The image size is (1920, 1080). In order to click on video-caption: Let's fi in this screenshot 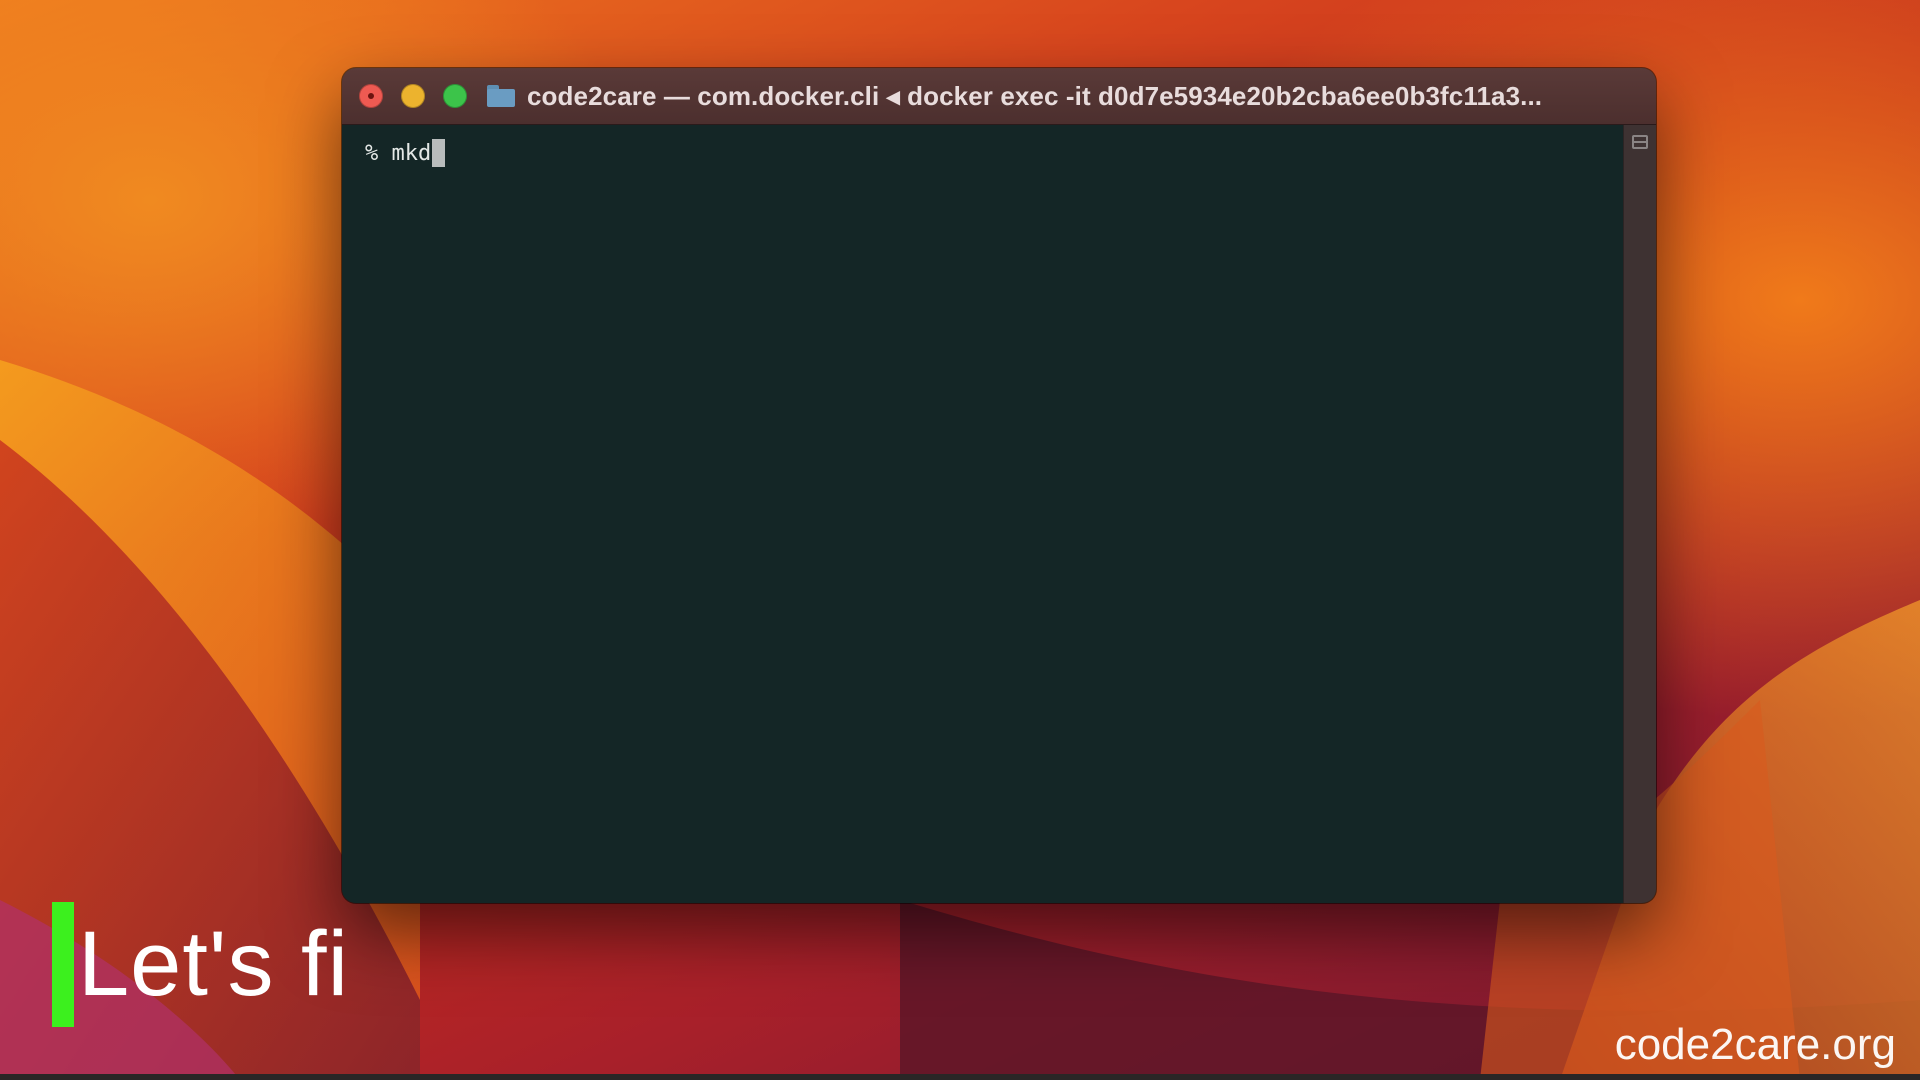, I will do `click(200, 964)`.